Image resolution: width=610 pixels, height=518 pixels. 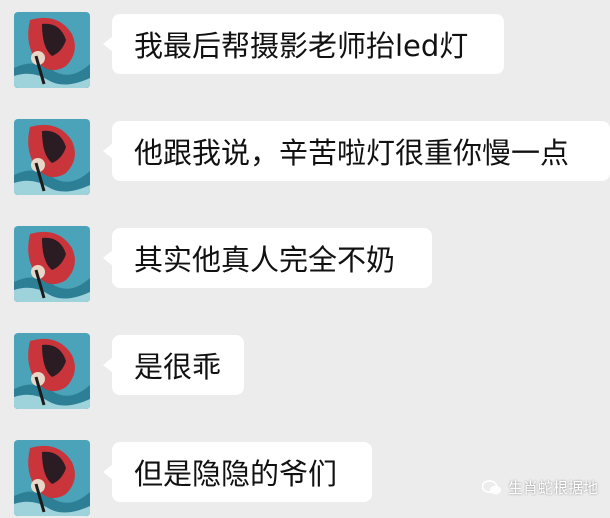 What do you see at coordinates (552, 488) in the screenshot?
I see `watermark-text: 生肖蛇根据地` at bounding box center [552, 488].